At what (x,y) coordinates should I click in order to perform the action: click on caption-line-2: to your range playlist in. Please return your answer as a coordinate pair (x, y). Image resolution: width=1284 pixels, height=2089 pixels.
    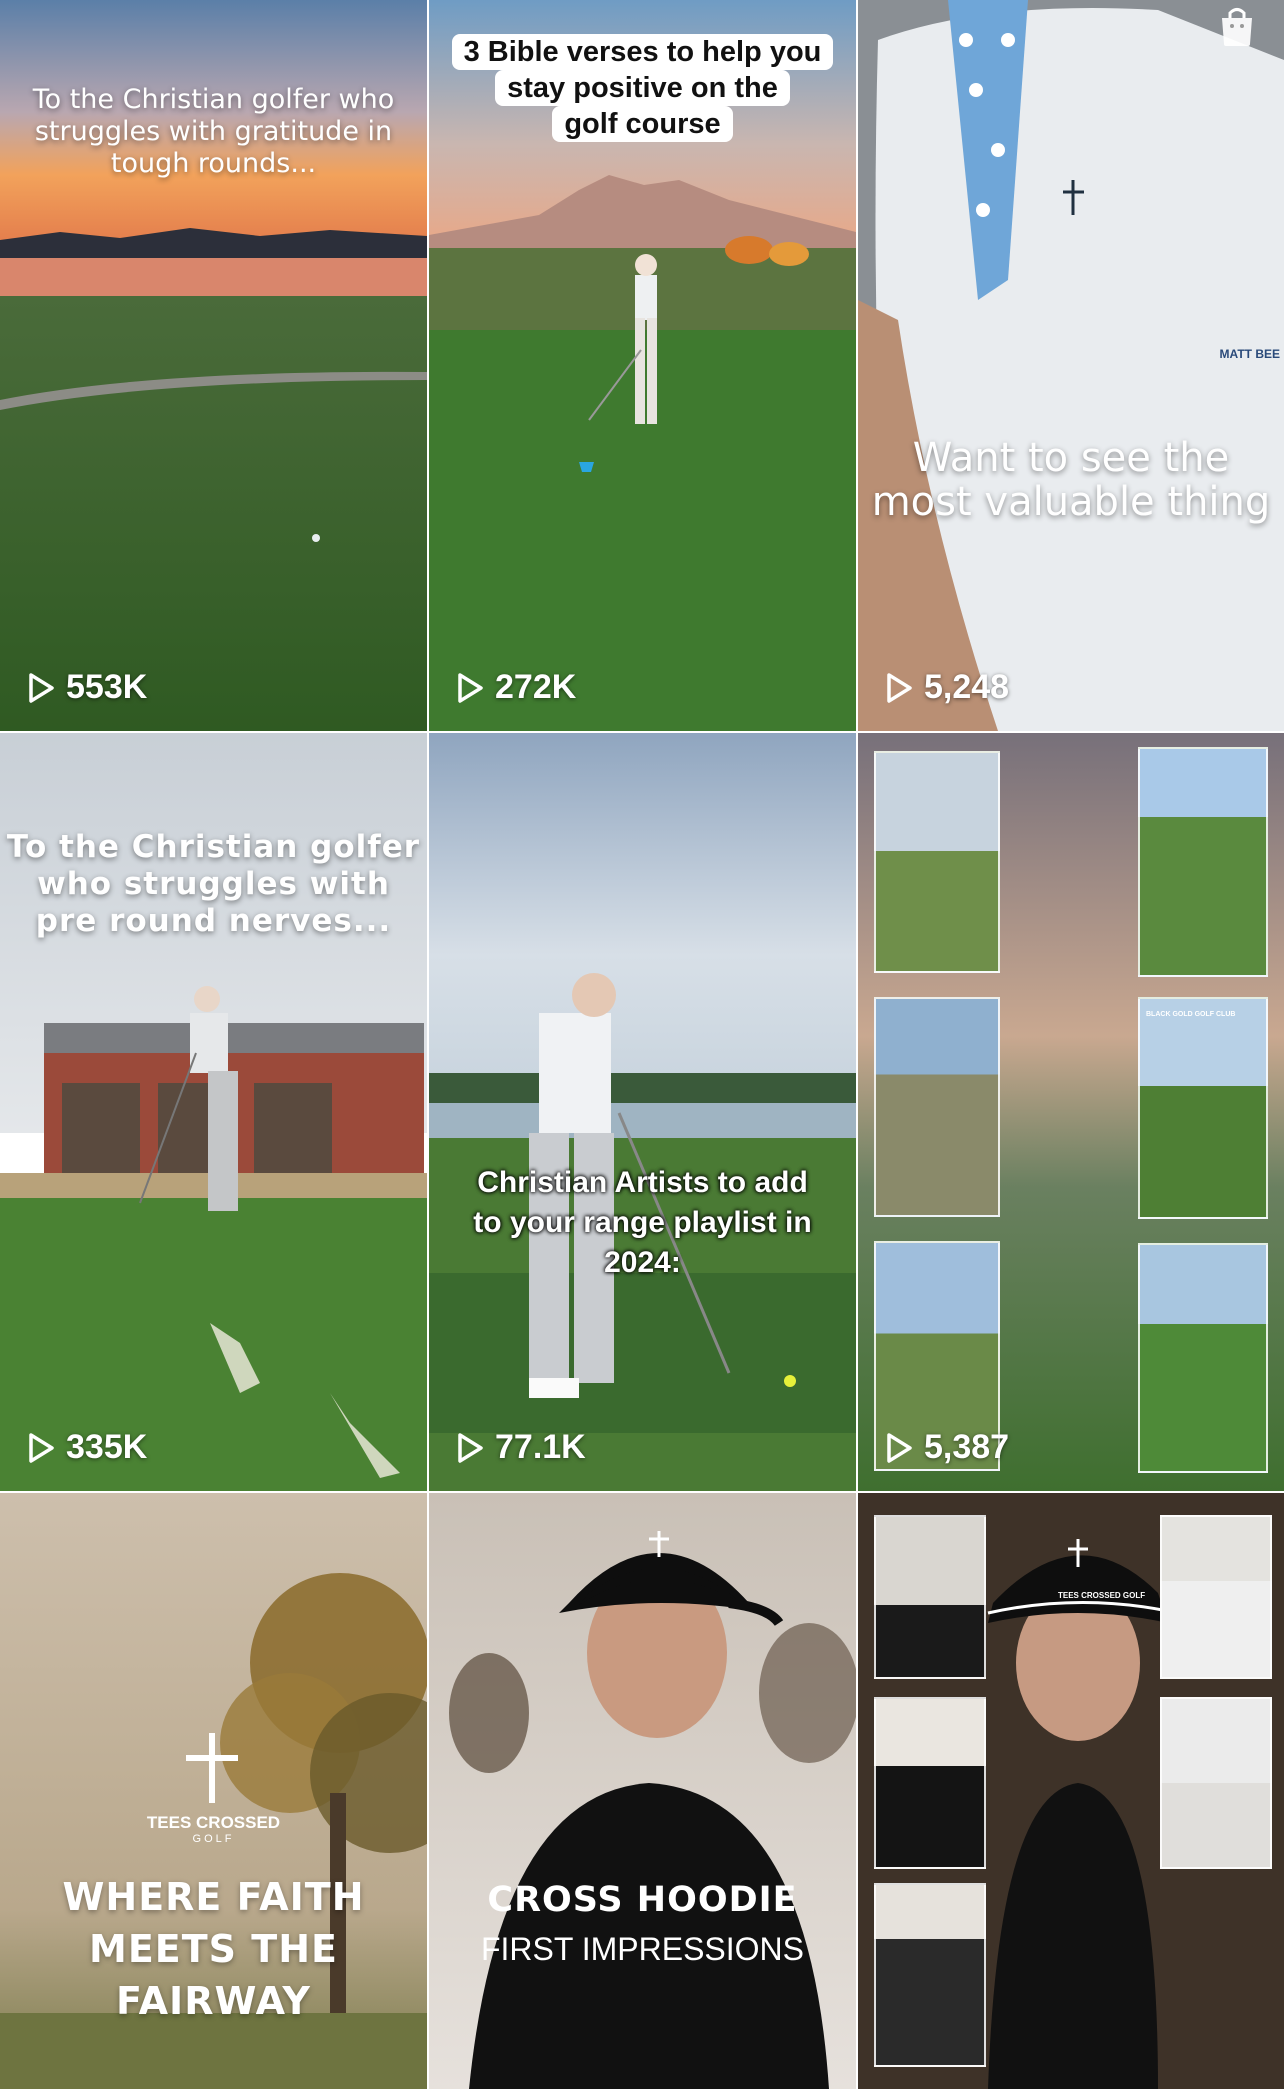
    Looking at the image, I should click on (642, 1222).